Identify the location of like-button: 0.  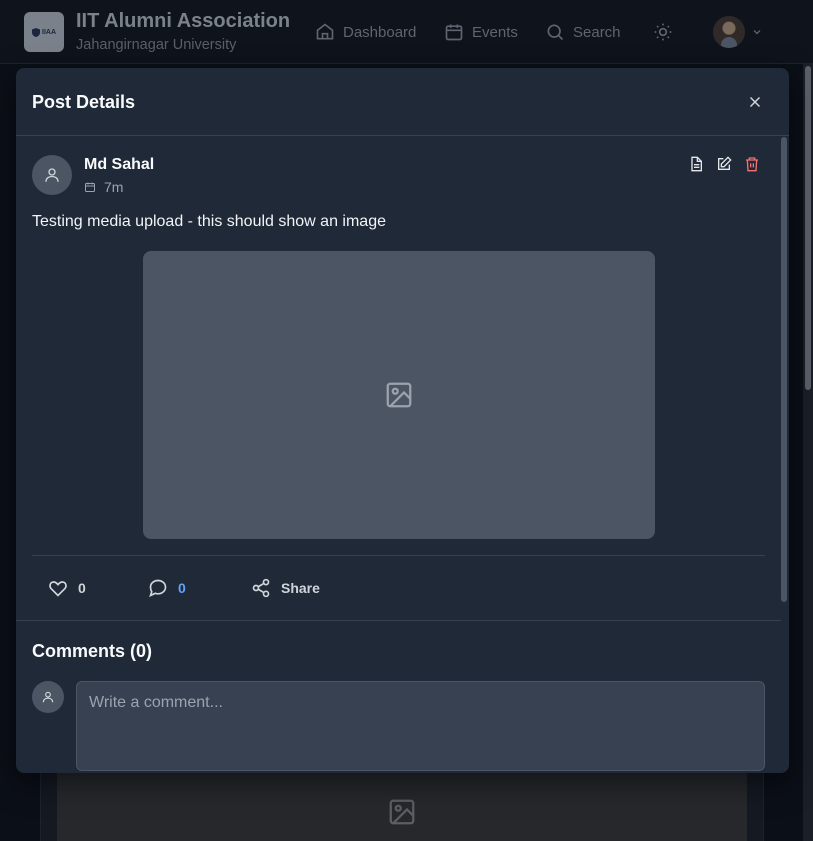
(67, 588).